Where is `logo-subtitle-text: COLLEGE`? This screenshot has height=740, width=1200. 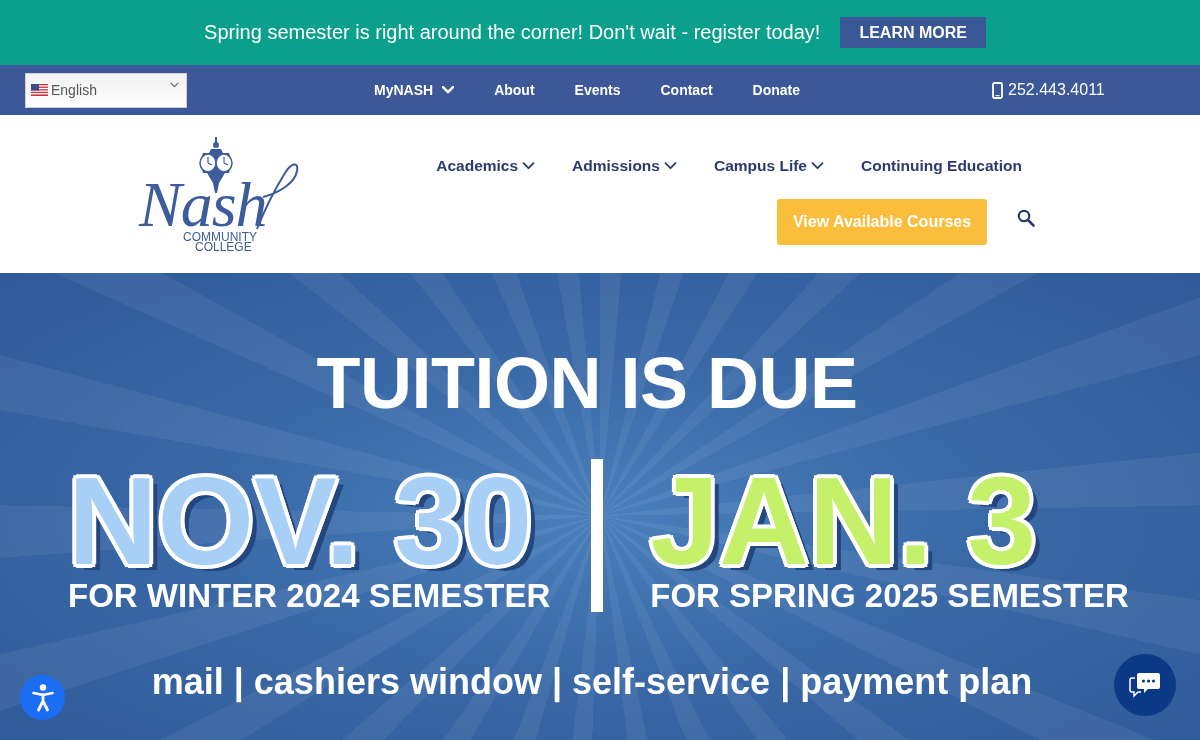 logo-subtitle-text: COLLEGE is located at coordinates (223, 247).